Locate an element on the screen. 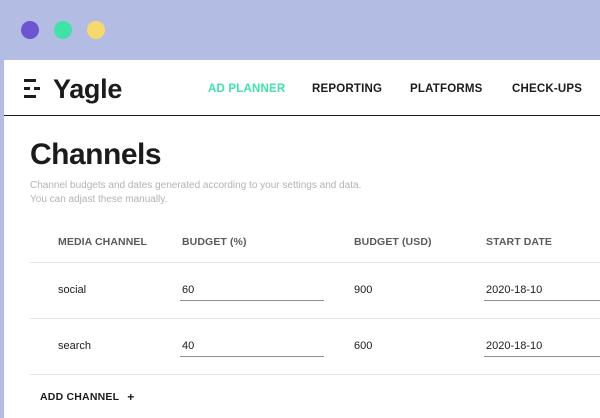 The height and width of the screenshot is (418, 600). row-social-start-date-input: 2020-18-10 is located at coordinates (514, 290).